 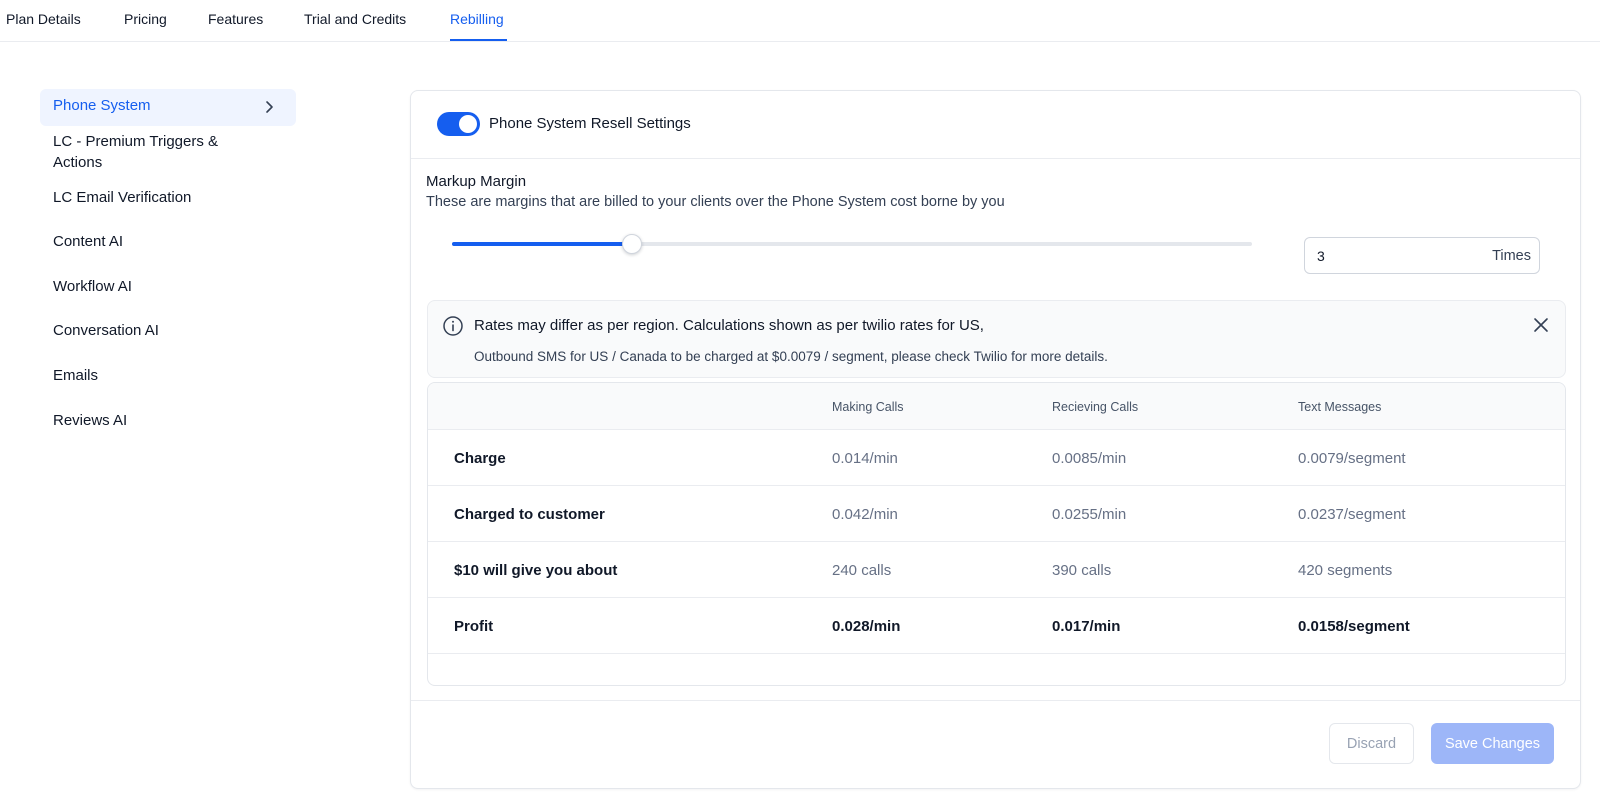 What do you see at coordinates (1089, 514) in the screenshot?
I see `table-cell: 0.0255/min` at bounding box center [1089, 514].